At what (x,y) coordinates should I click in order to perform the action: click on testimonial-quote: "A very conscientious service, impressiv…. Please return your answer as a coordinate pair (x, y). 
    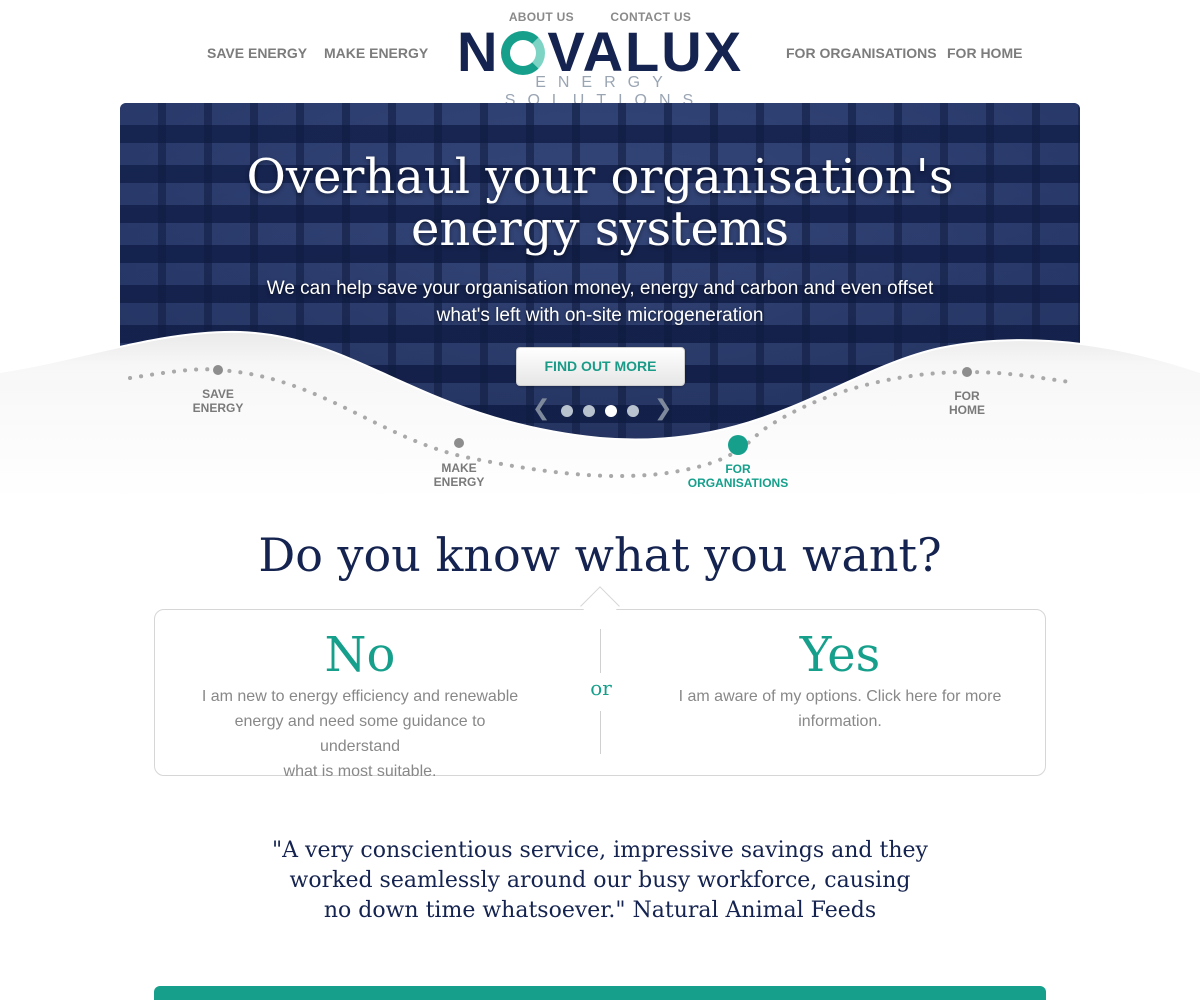
    Looking at the image, I should click on (600, 881).